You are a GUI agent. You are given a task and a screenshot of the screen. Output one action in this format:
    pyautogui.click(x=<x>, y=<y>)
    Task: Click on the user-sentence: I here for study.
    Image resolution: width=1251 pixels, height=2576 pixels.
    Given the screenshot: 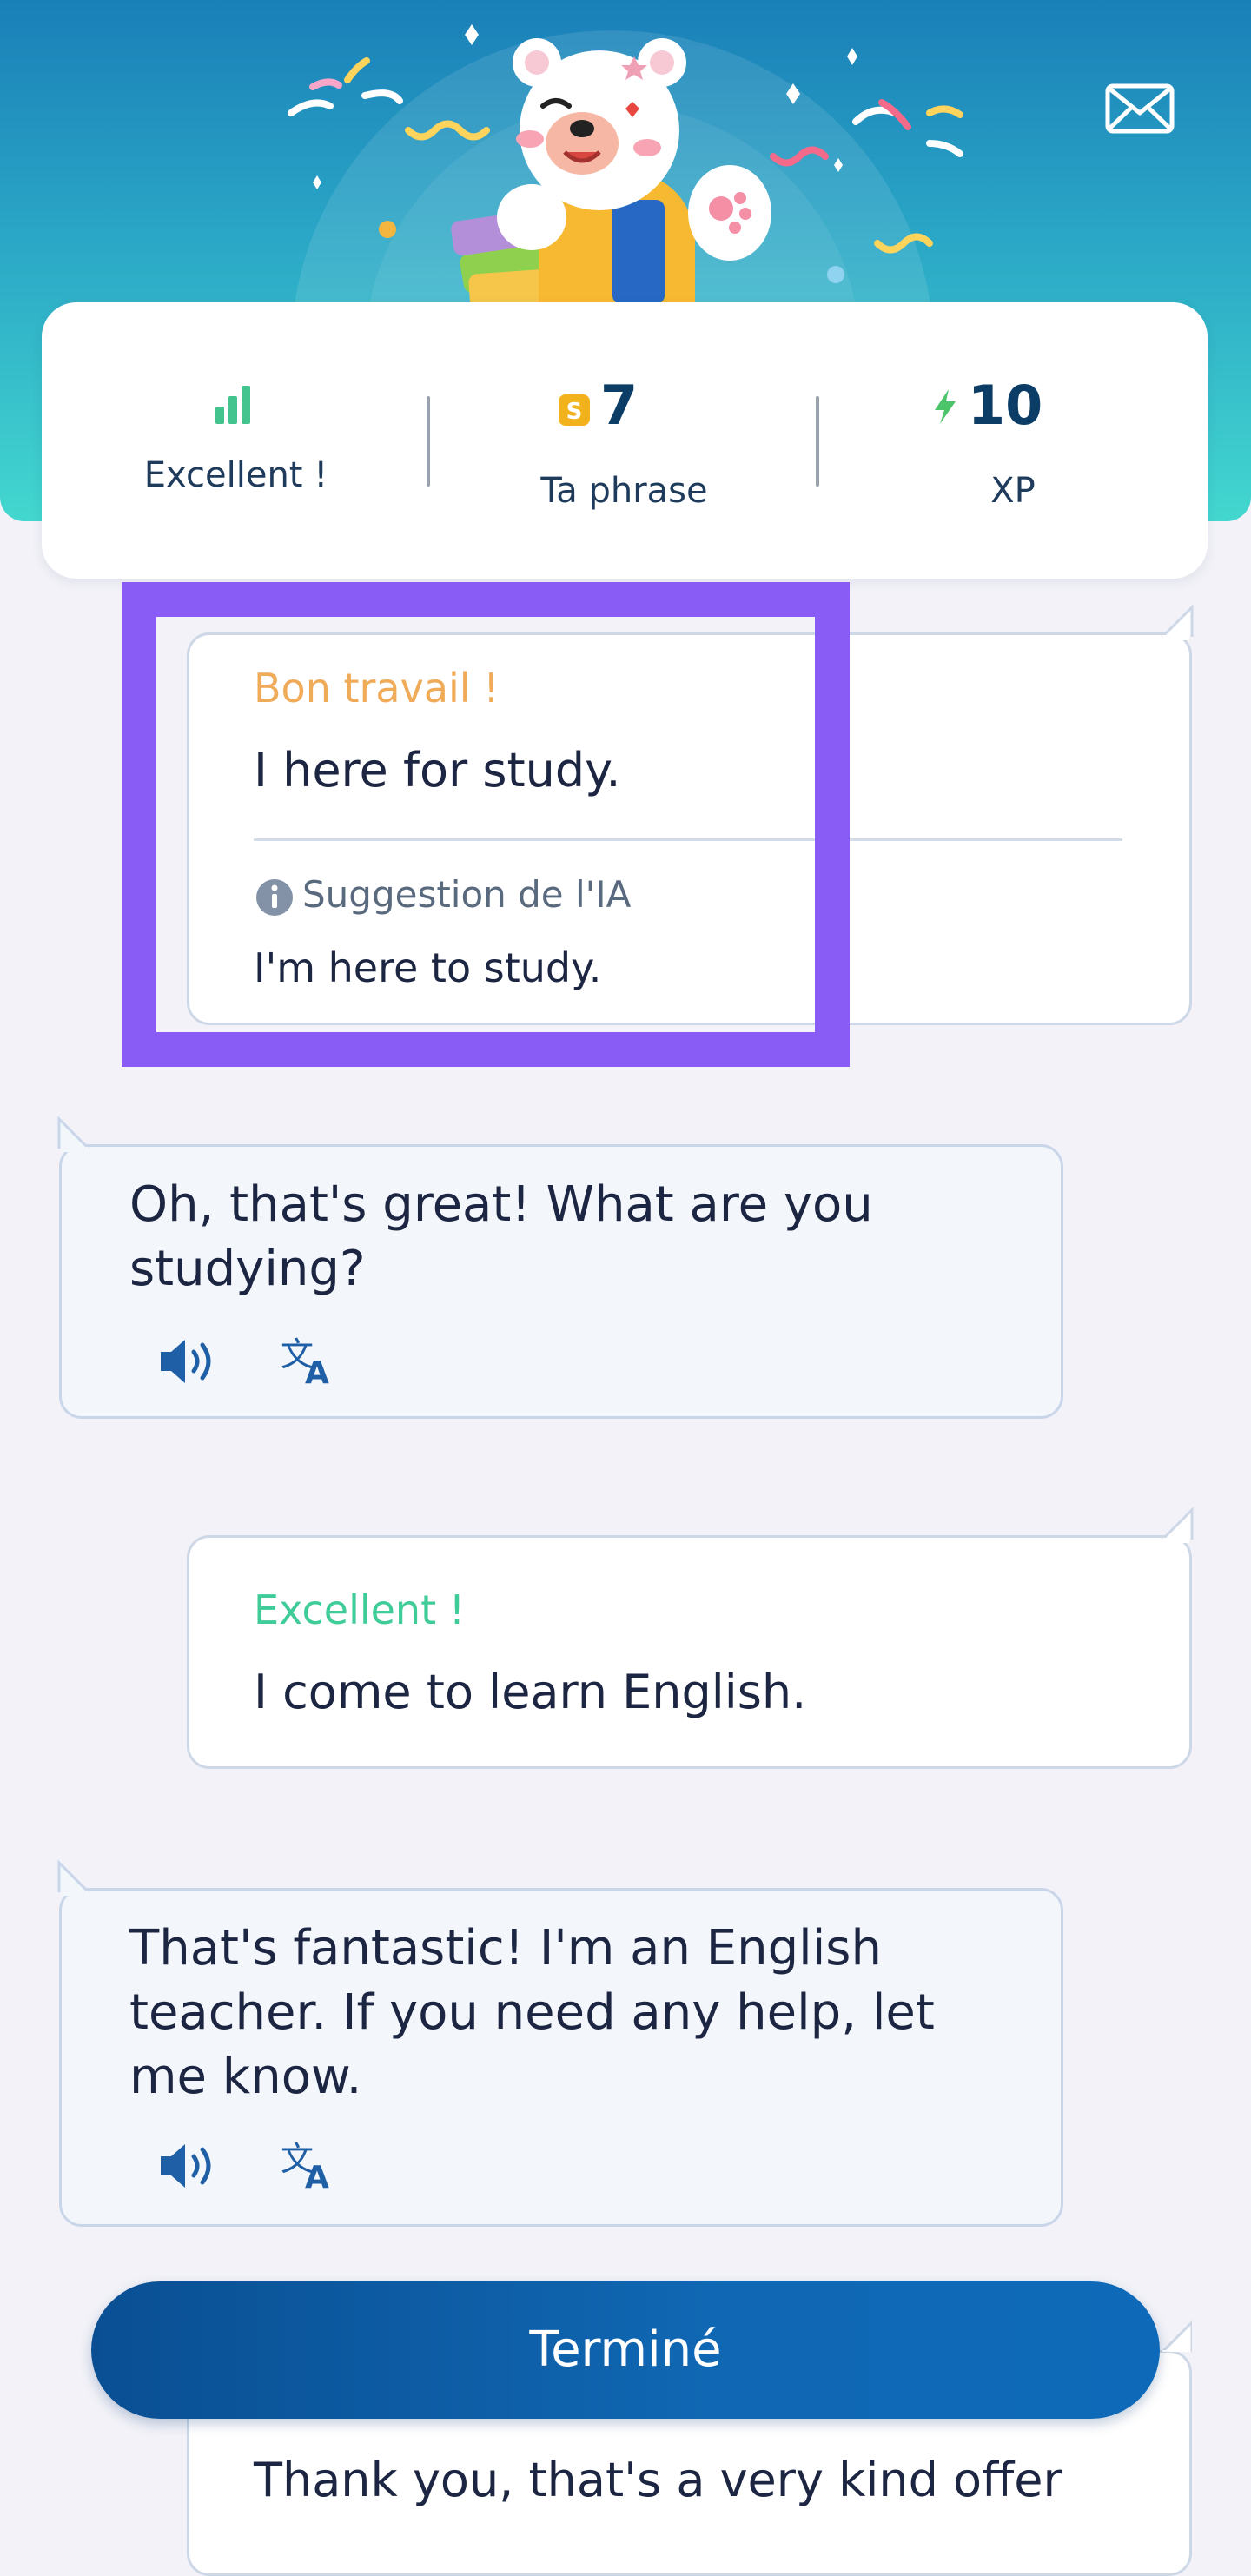 What is the action you would take?
    pyautogui.click(x=437, y=770)
    